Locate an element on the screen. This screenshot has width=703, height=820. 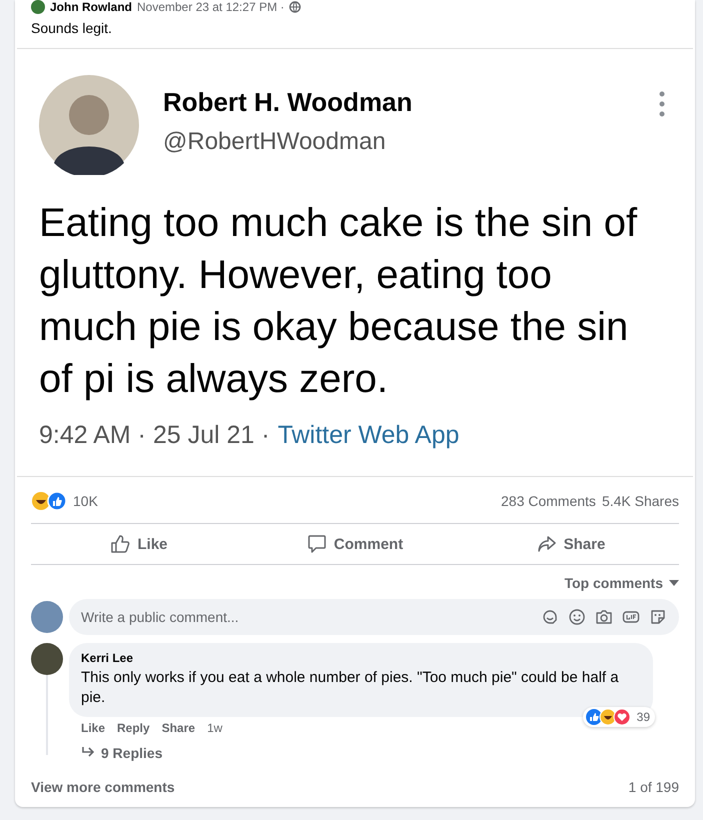
globe-icon is located at coordinates (295, 7).